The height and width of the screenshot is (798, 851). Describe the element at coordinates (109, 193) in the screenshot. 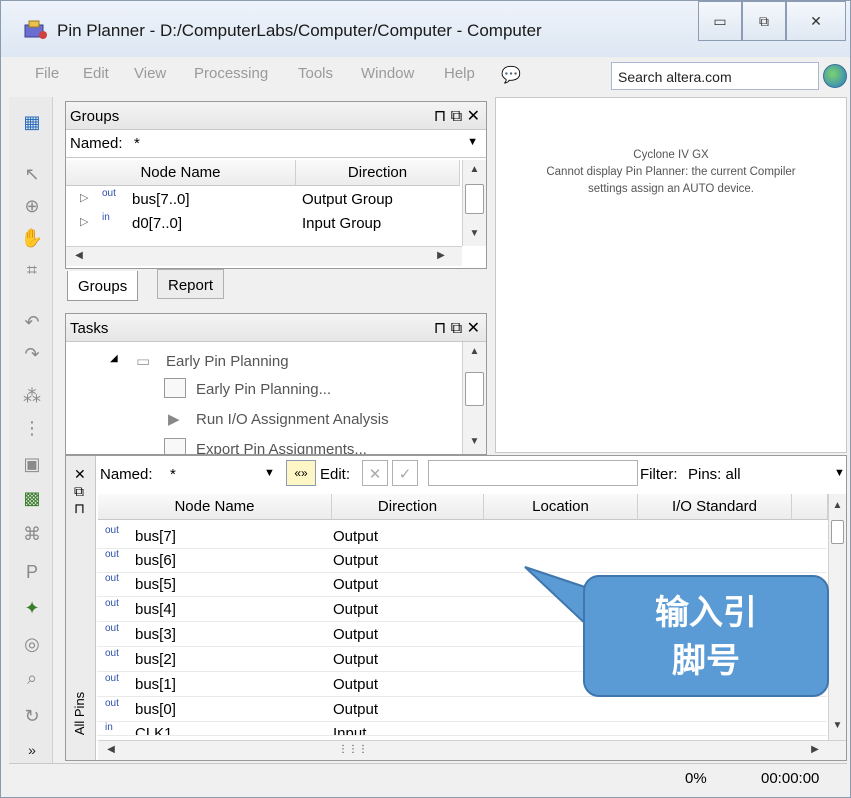

I see `output-badge-icon: out` at that location.